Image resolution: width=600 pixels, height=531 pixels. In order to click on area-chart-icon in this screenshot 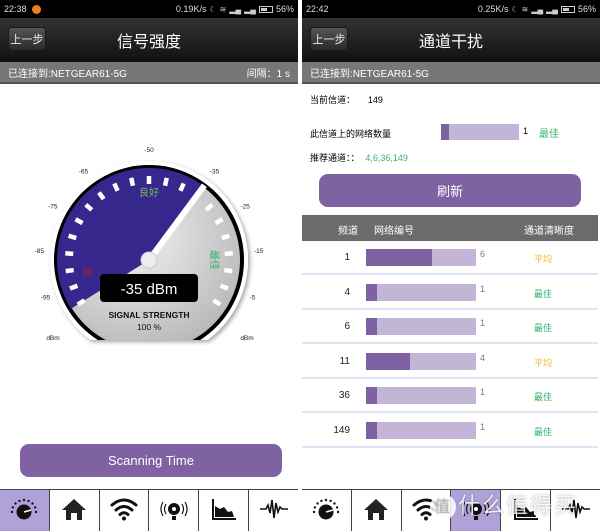, I will do `click(224, 511)`.